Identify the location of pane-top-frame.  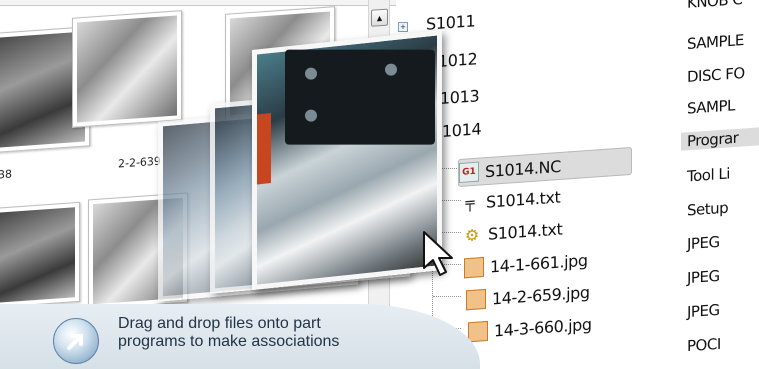
(198, 3).